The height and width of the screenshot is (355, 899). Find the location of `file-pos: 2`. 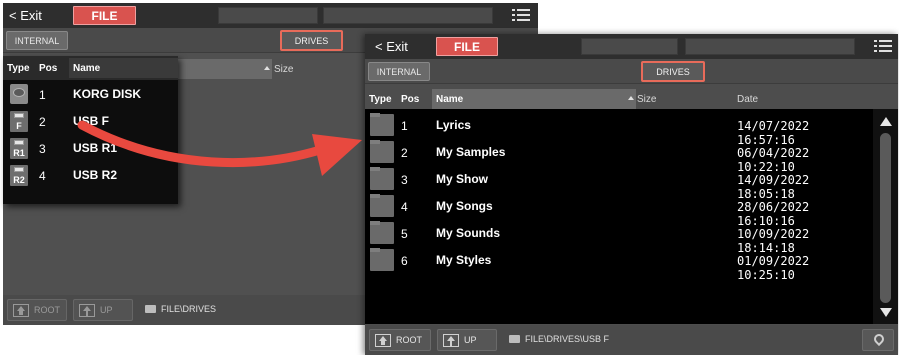

file-pos: 2 is located at coordinates (404, 153).